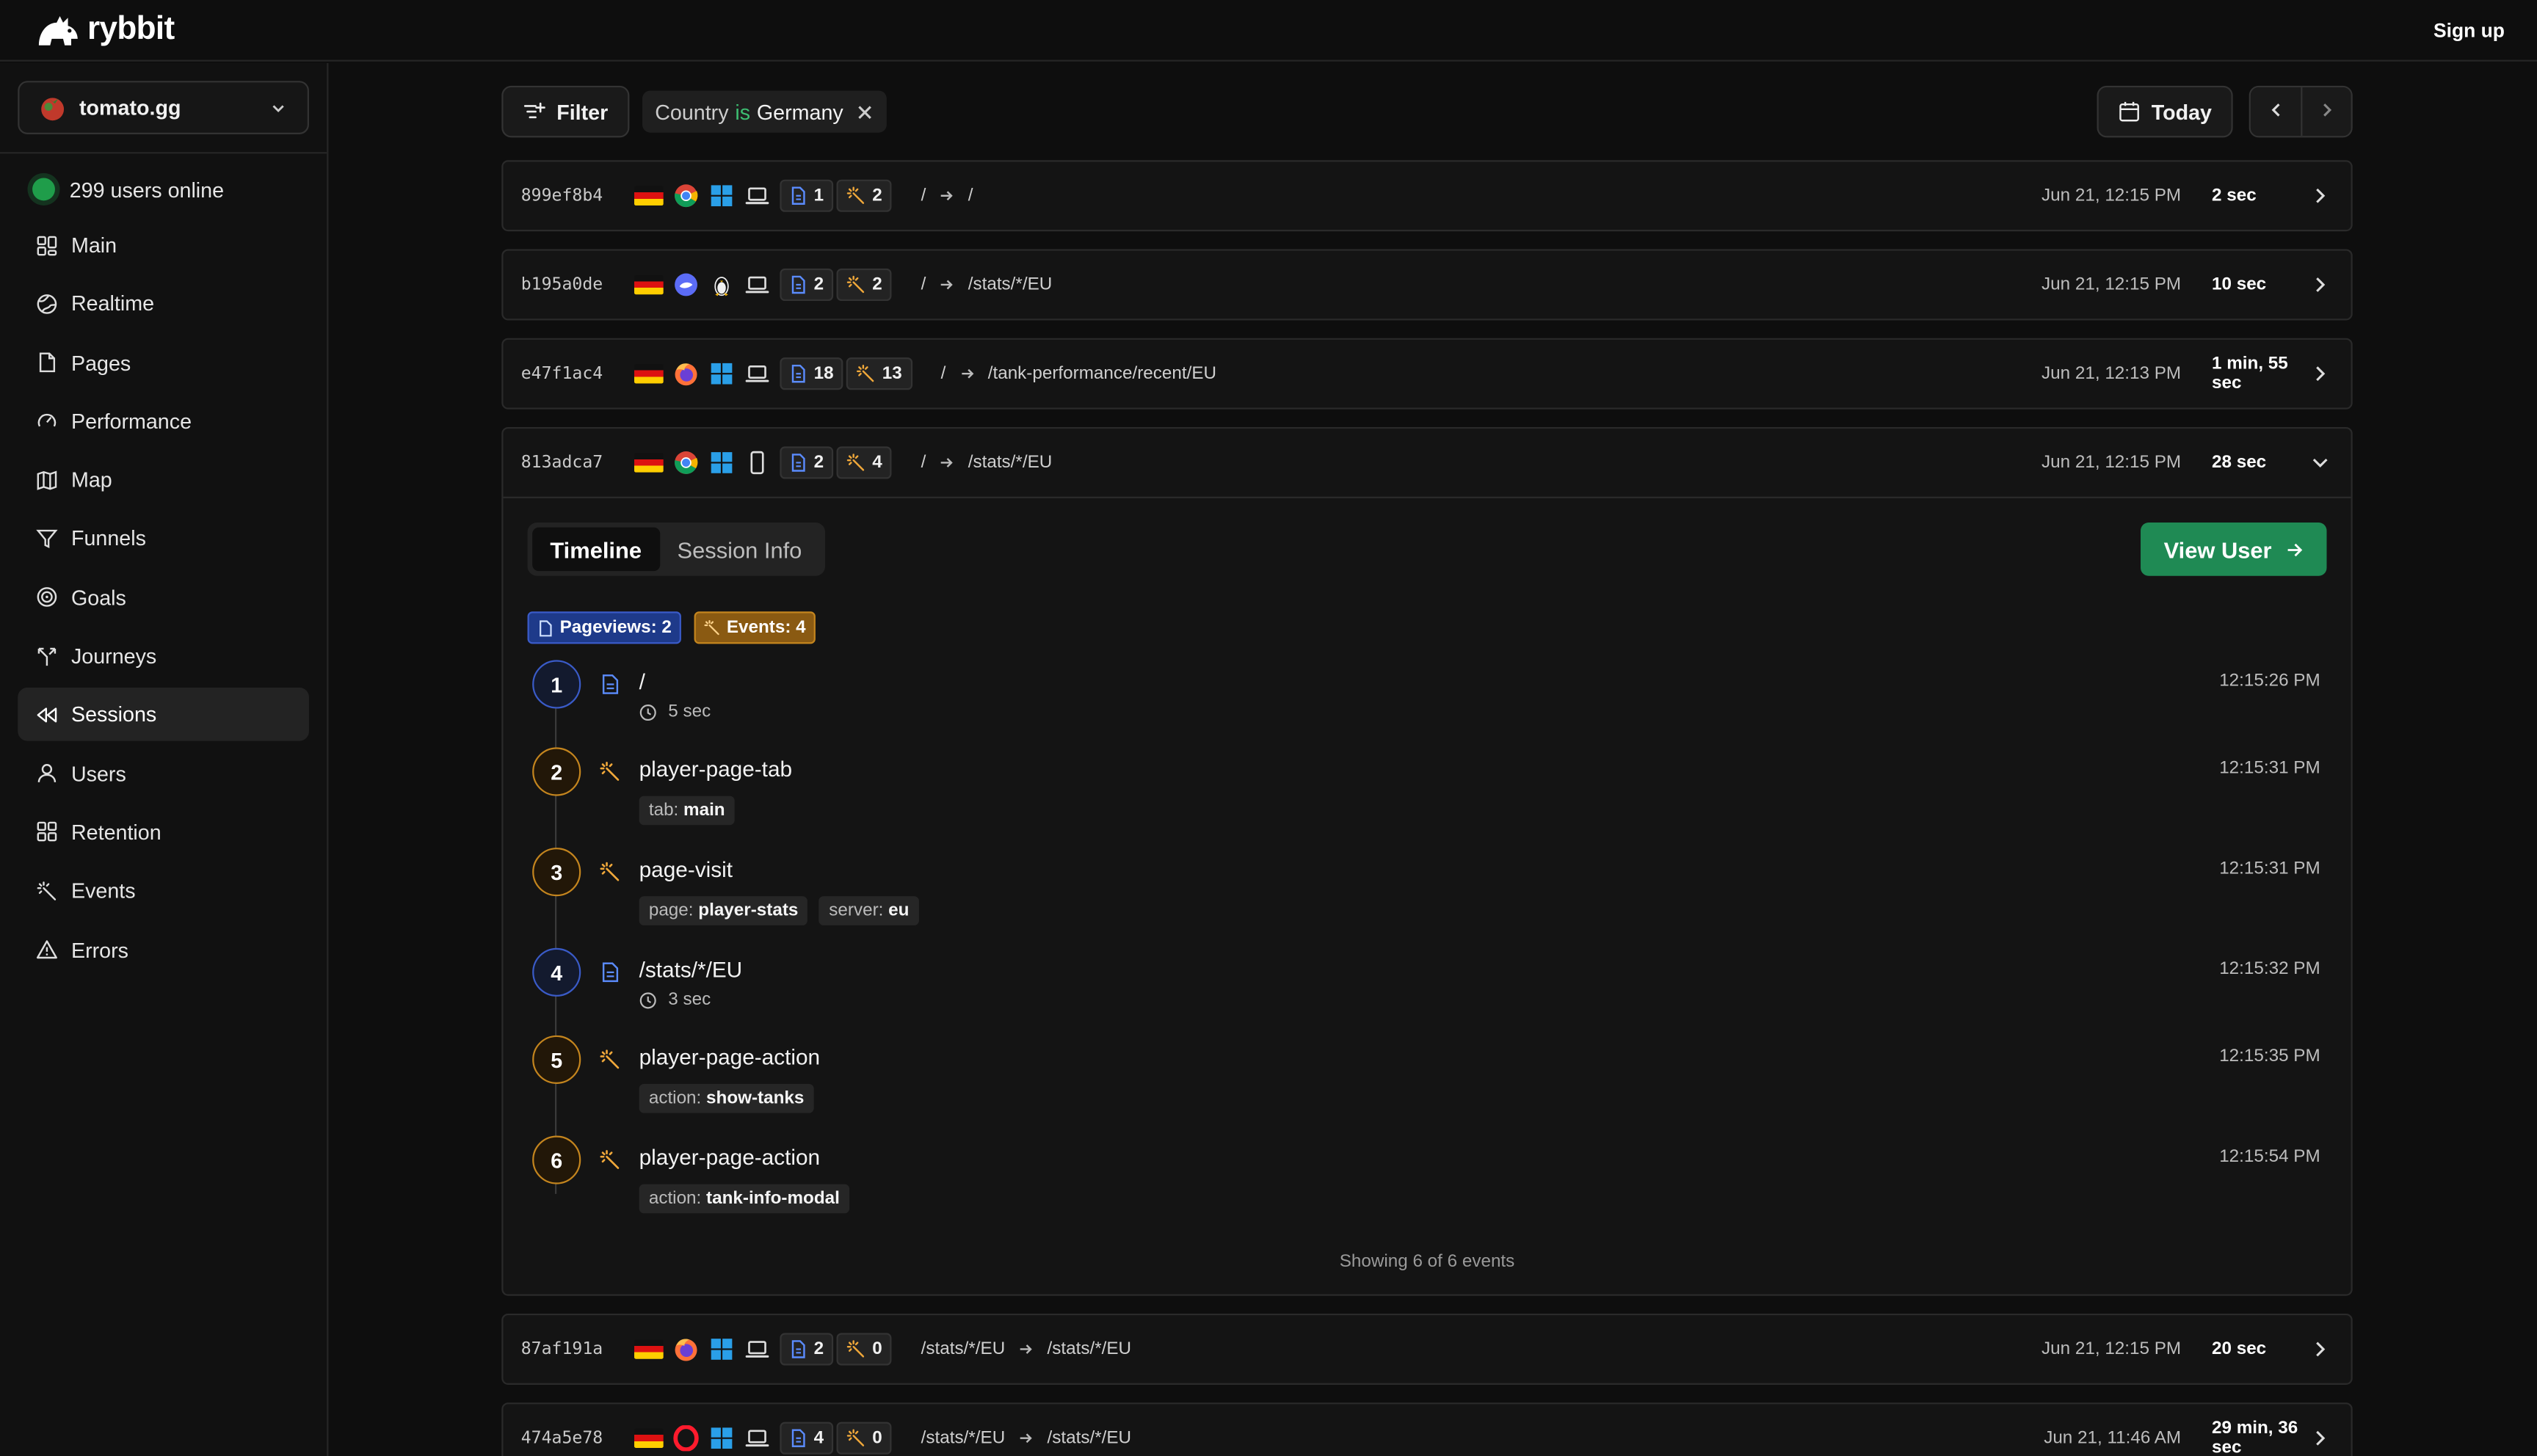 Image resolution: width=2537 pixels, height=1456 pixels. What do you see at coordinates (2111, 373) in the screenshot?
I see `session-date: Jun 21, 12:13 PM` at bounding box center [2111, 373].